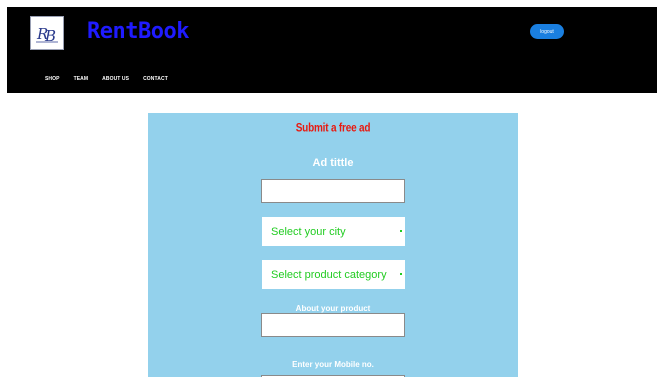  I want to click on logo: R B, so click(47, 33).